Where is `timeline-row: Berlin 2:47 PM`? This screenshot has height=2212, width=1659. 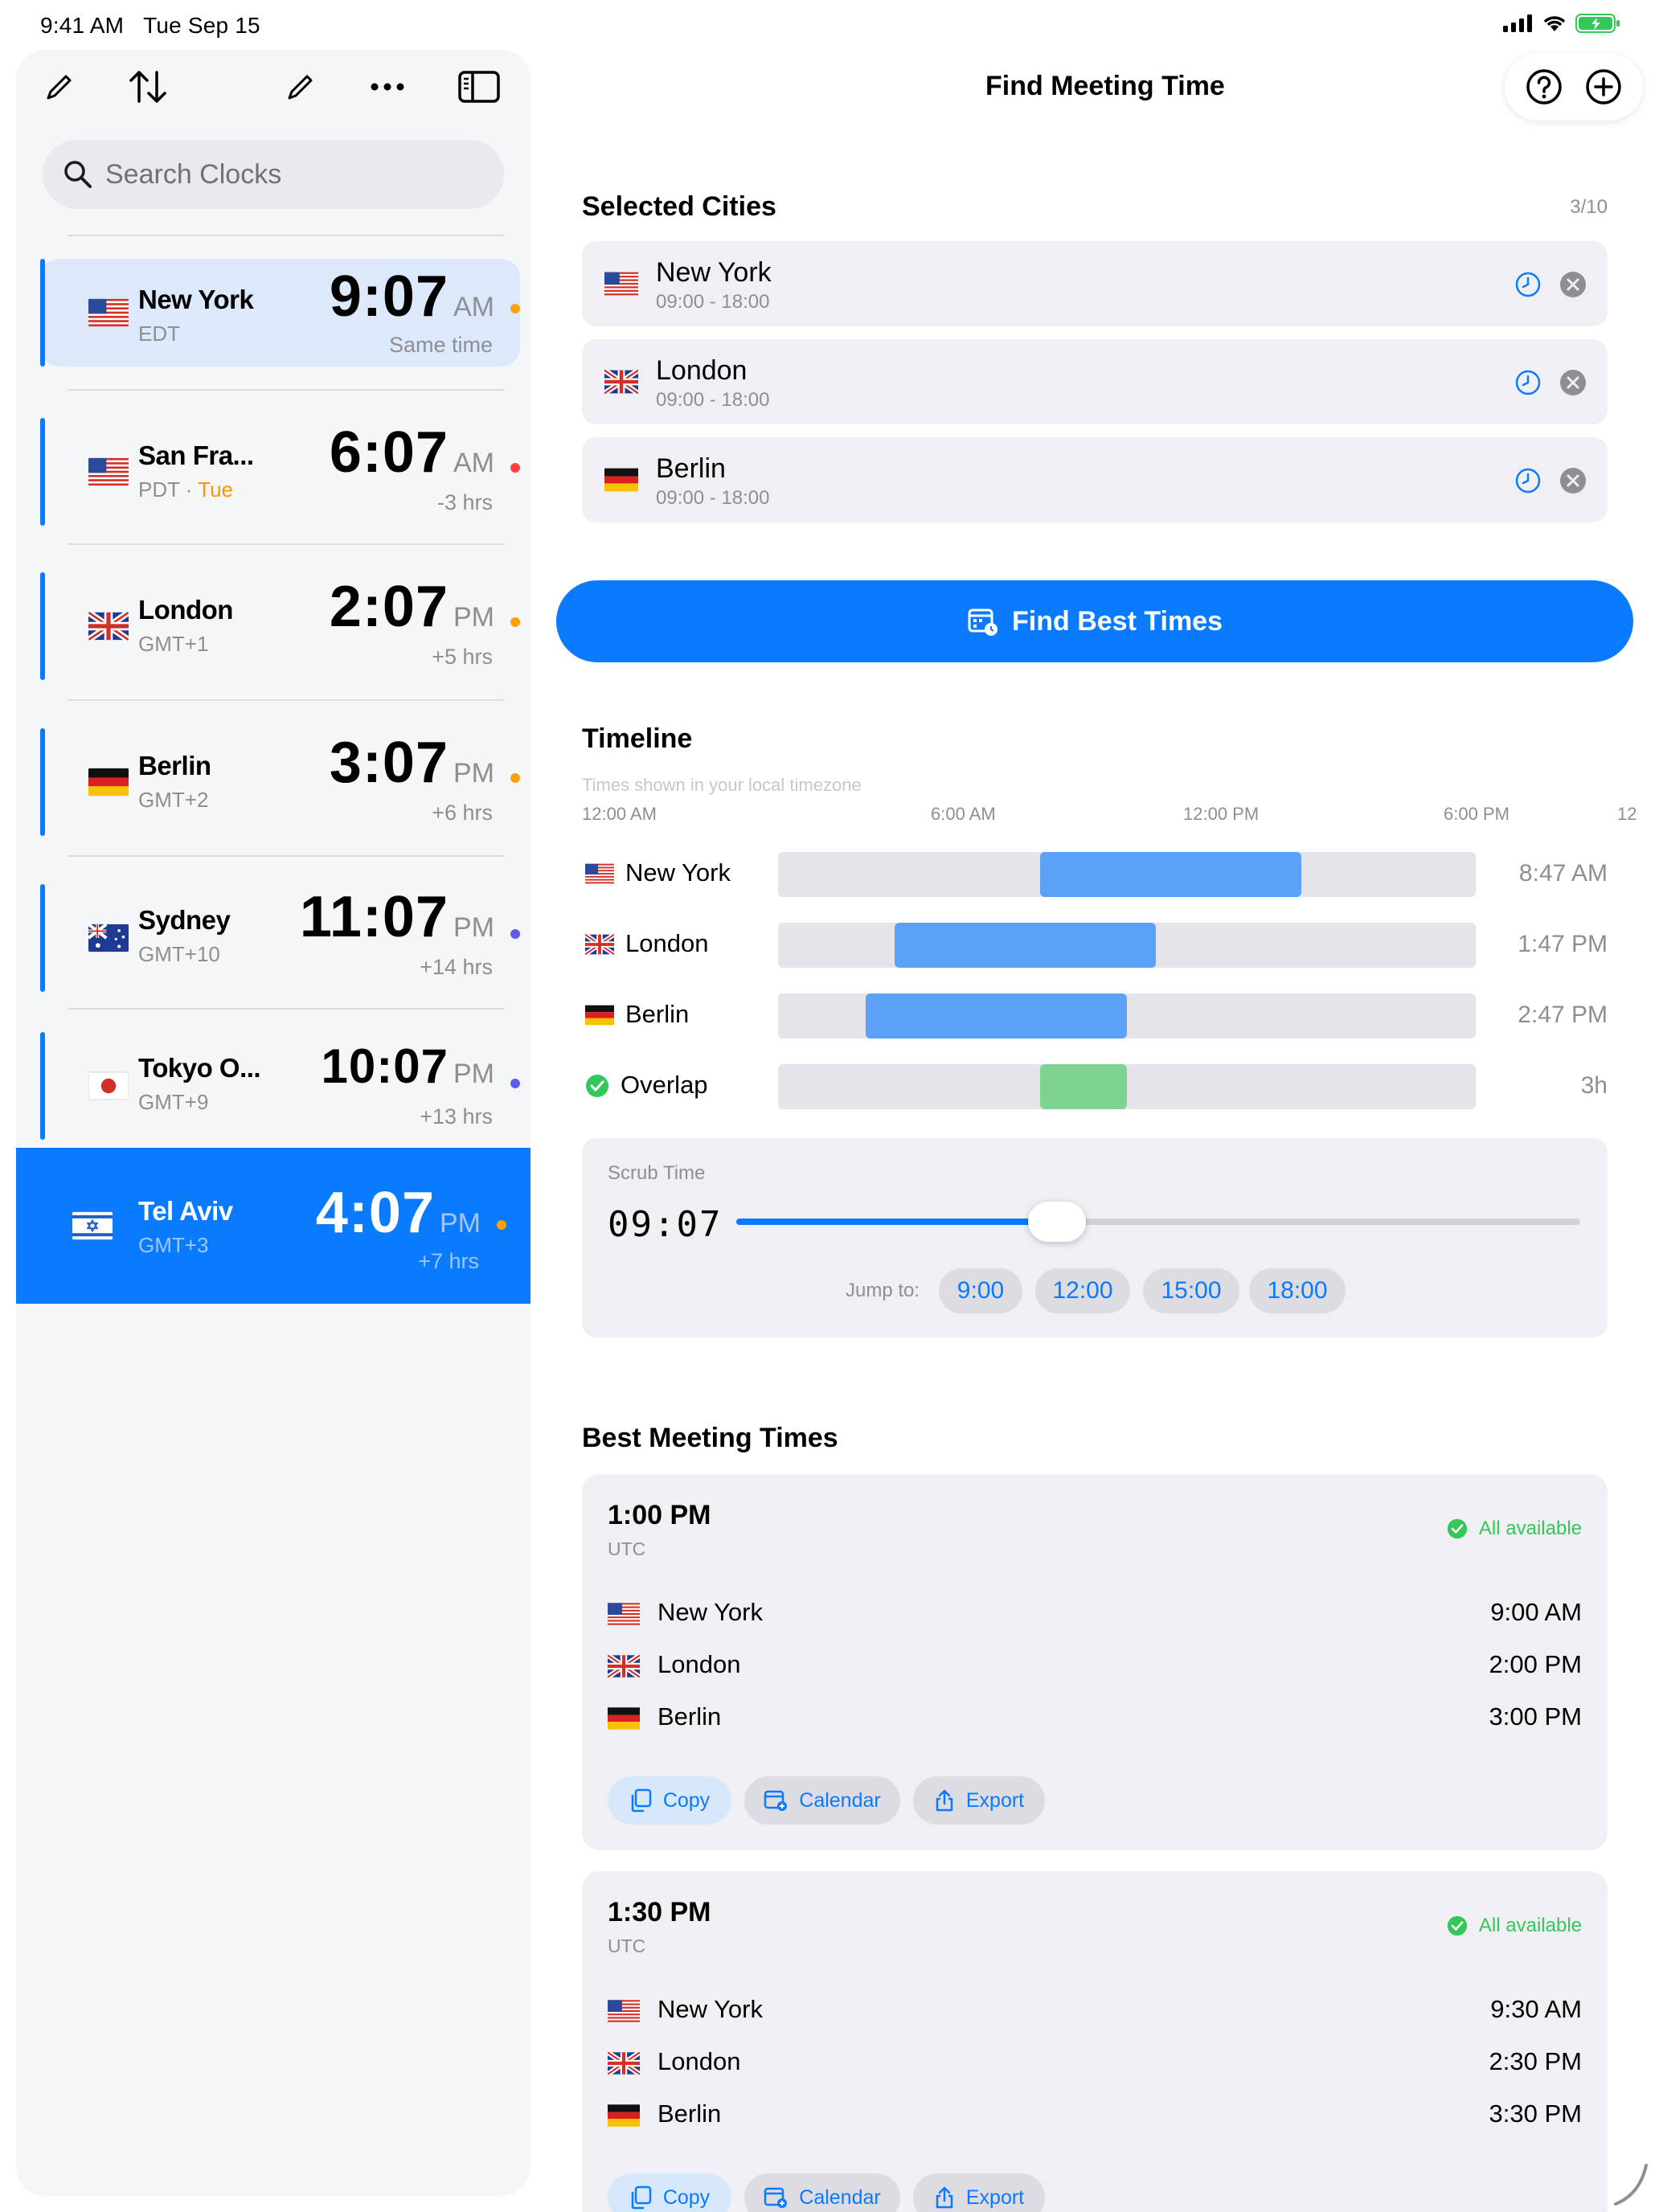 timeline-row: Berlin 2:47 PM is located at coordinates (1095, 1014).